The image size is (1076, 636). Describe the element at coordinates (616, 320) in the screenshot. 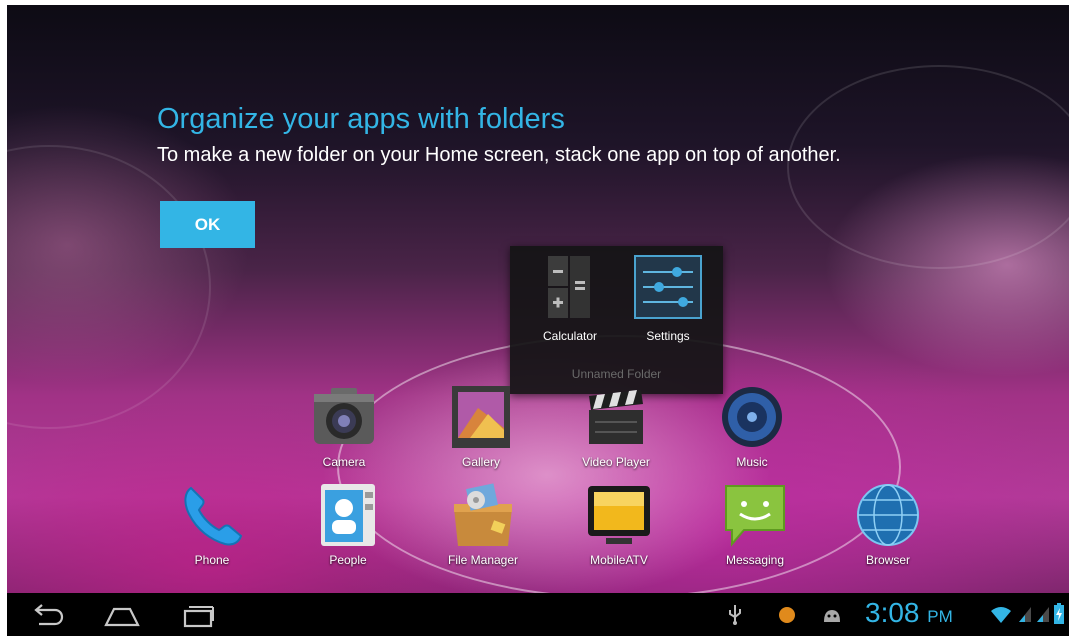

I see `open-folder: Calculator Settings Unnamed Folder` at that location.